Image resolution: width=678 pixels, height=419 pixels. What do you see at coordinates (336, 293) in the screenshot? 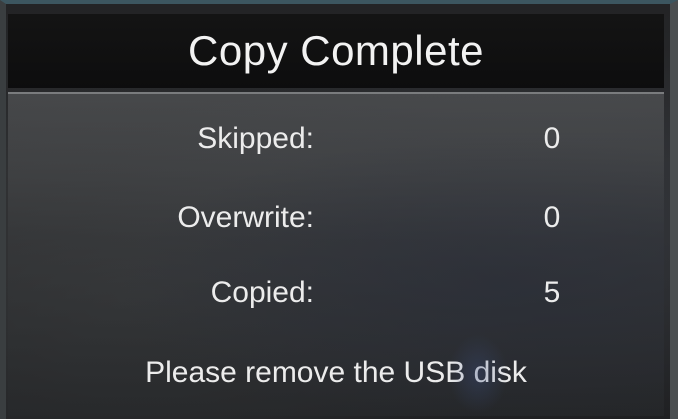
I see `stat-row-copied: Copied: 5` at bounding box center [336, 293].